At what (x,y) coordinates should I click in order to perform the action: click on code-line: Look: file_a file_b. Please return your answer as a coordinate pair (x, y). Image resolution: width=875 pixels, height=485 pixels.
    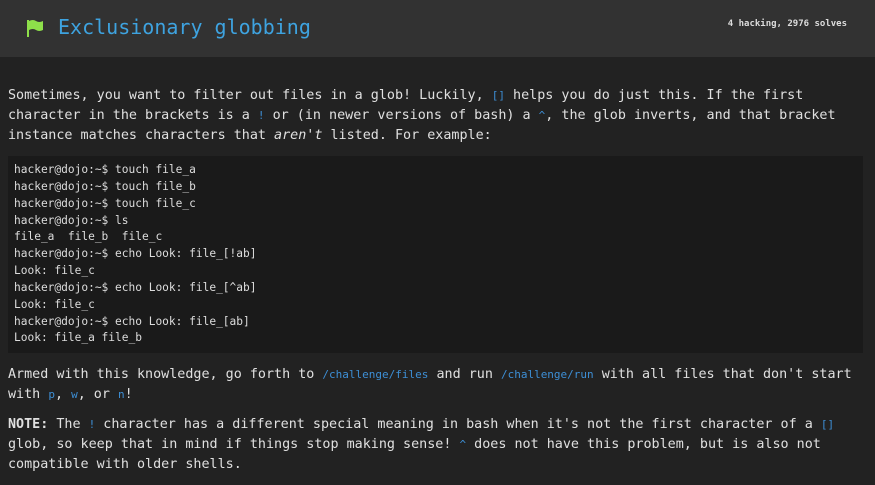
    Looking at the image, I should click on (78, 338).